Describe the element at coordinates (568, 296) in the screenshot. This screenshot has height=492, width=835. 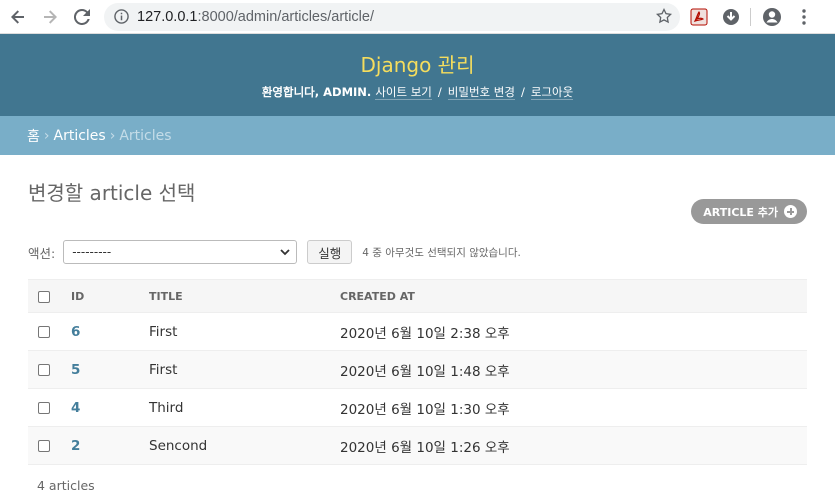
I see `column-header-created-at: Created at` at that location.